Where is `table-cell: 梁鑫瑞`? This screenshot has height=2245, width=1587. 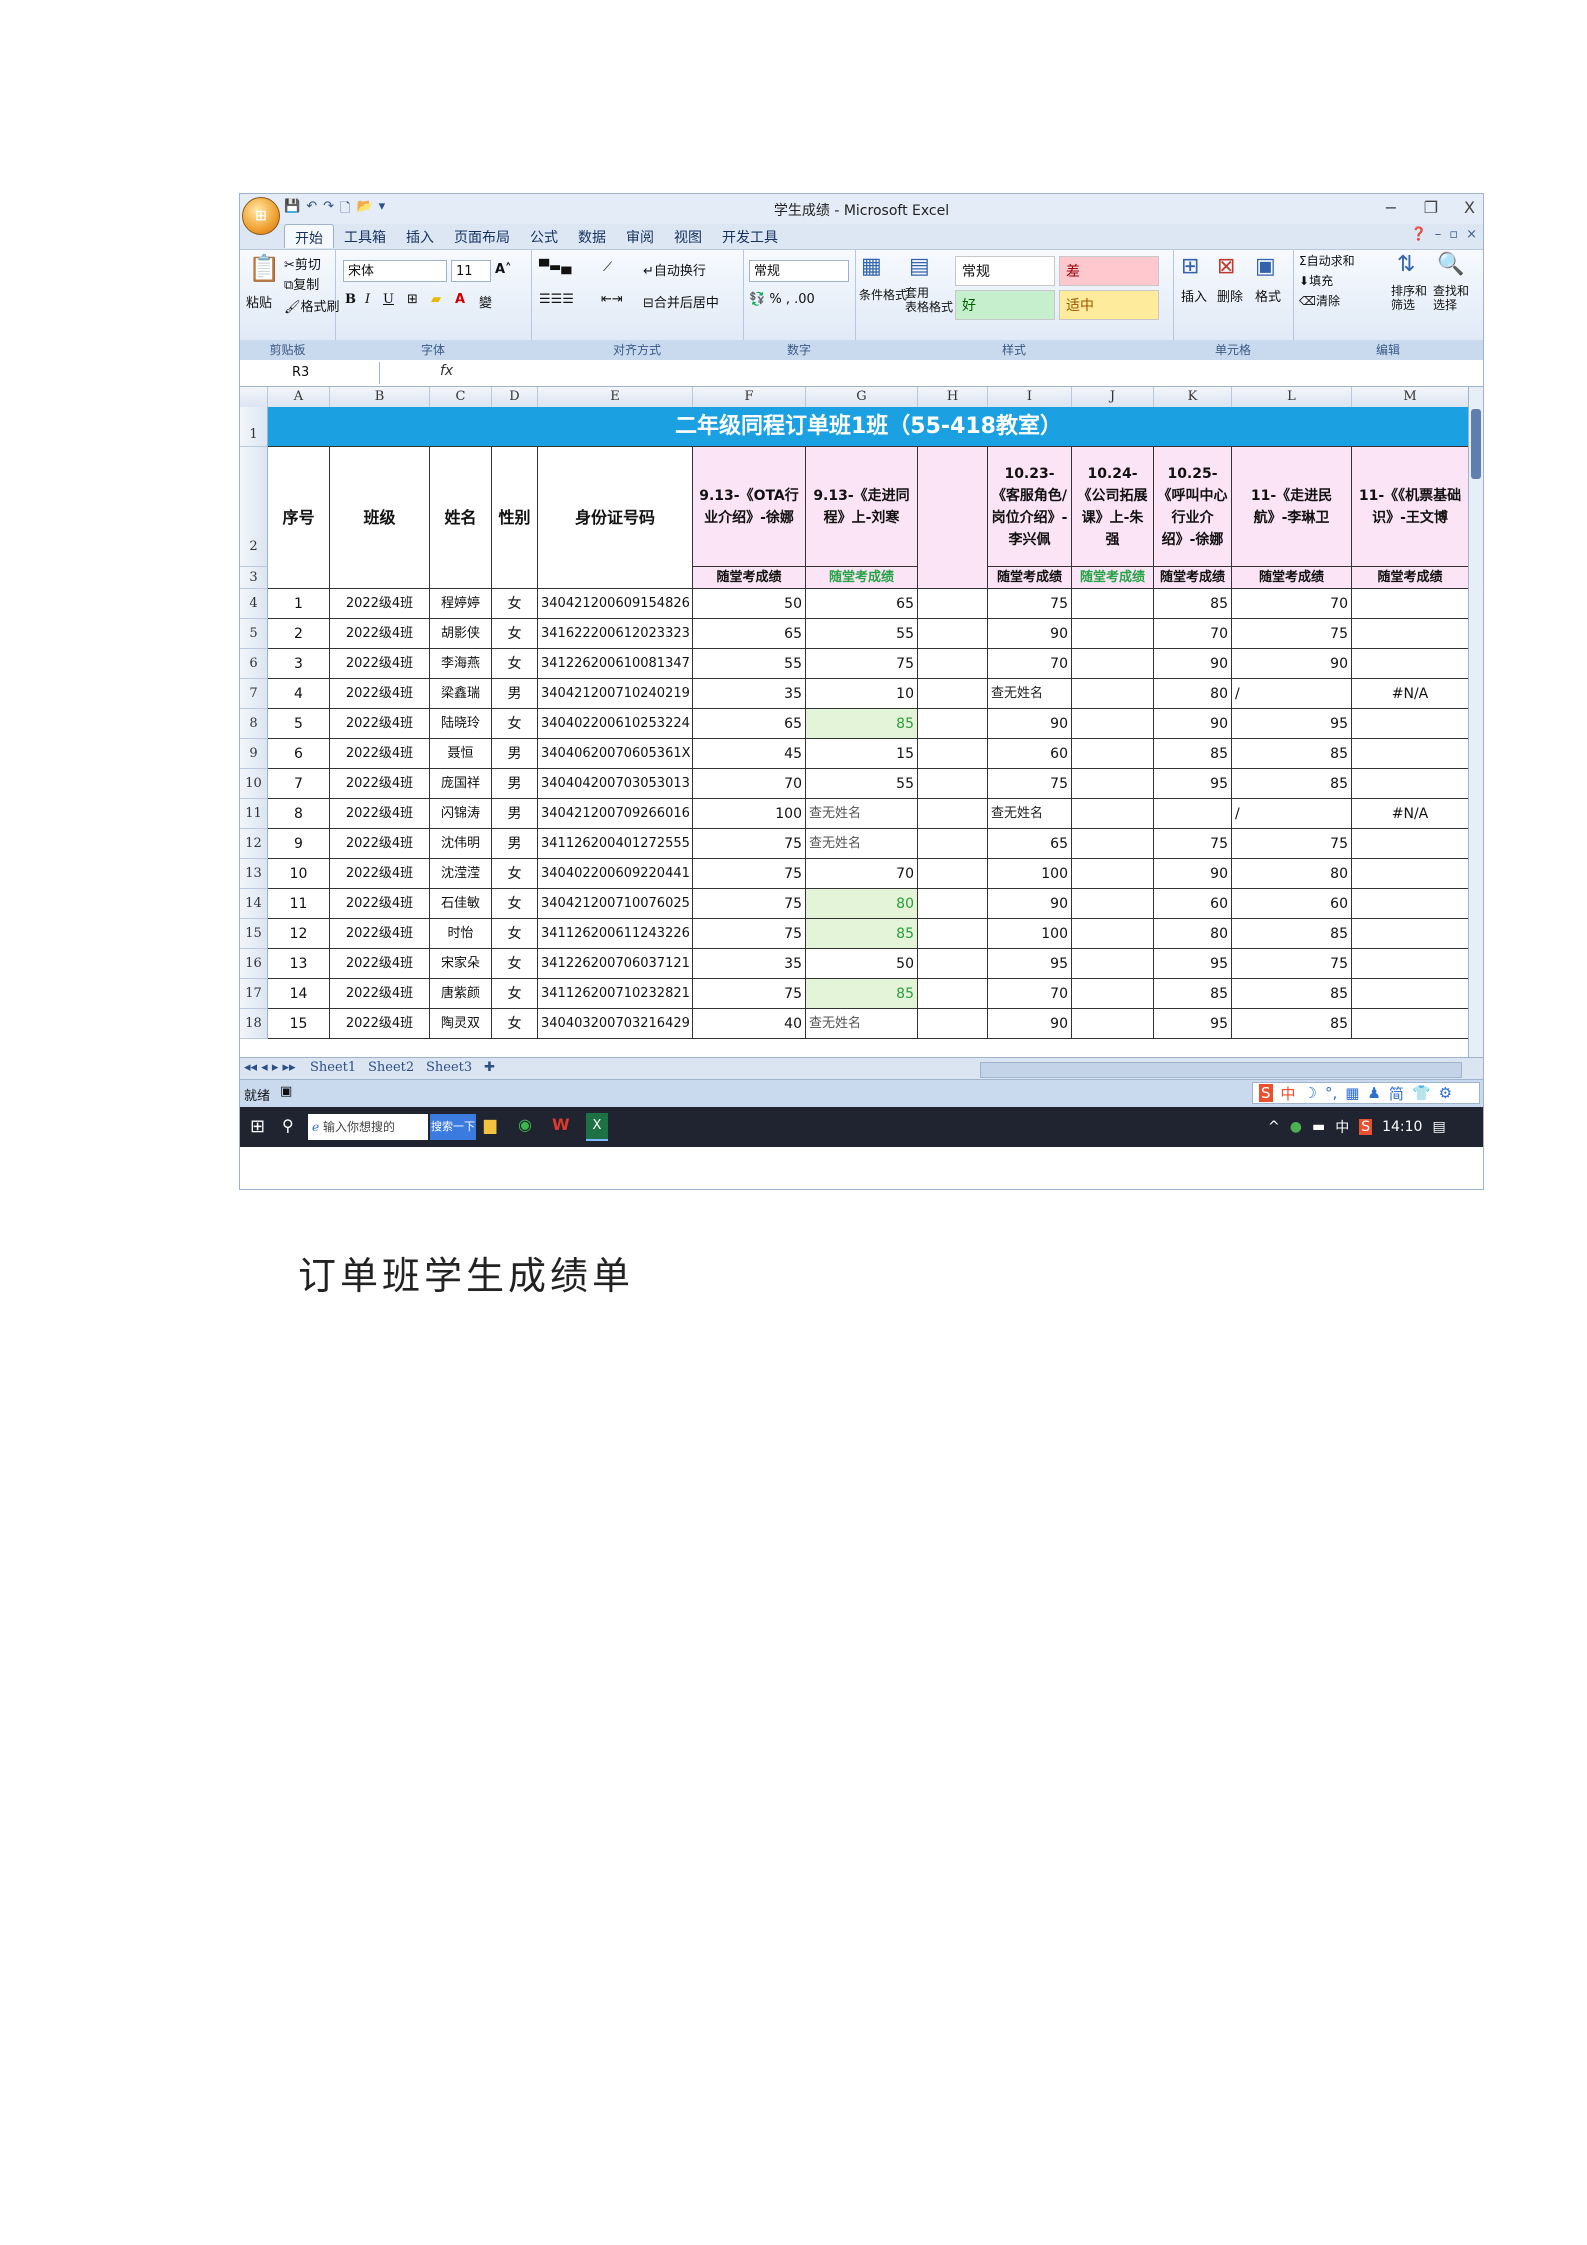
table-cell: 梁鑫瑞 is located at coordinates (461, 694).